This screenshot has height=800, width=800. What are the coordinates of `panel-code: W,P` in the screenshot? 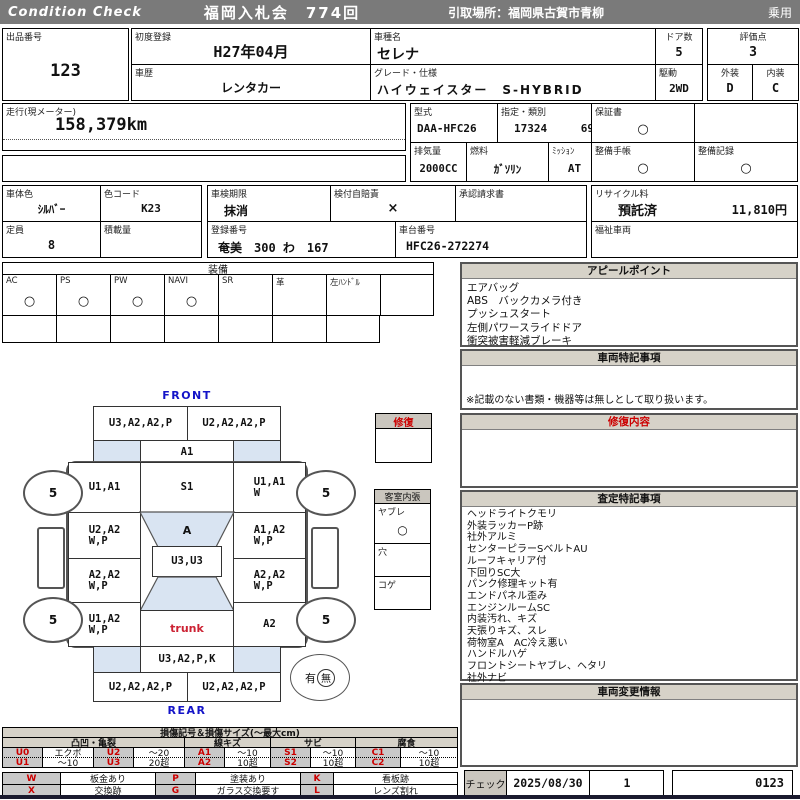 It's located at (98, 585).